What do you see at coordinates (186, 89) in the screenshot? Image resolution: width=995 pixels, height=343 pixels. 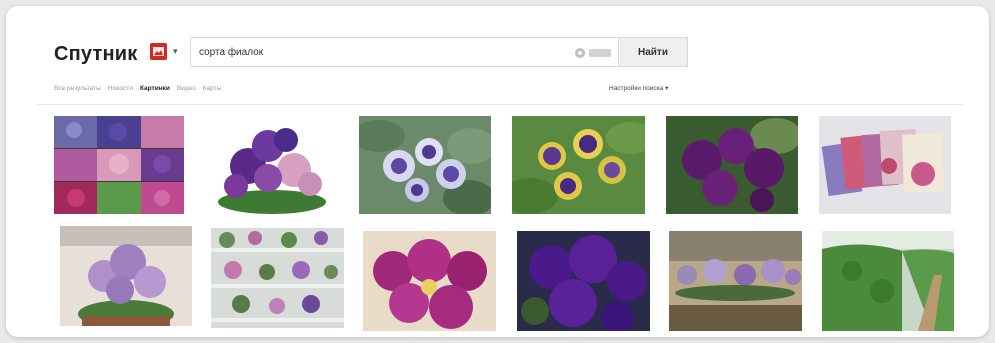 I see `tab-video: Видео` at bounding box center [186, 89].